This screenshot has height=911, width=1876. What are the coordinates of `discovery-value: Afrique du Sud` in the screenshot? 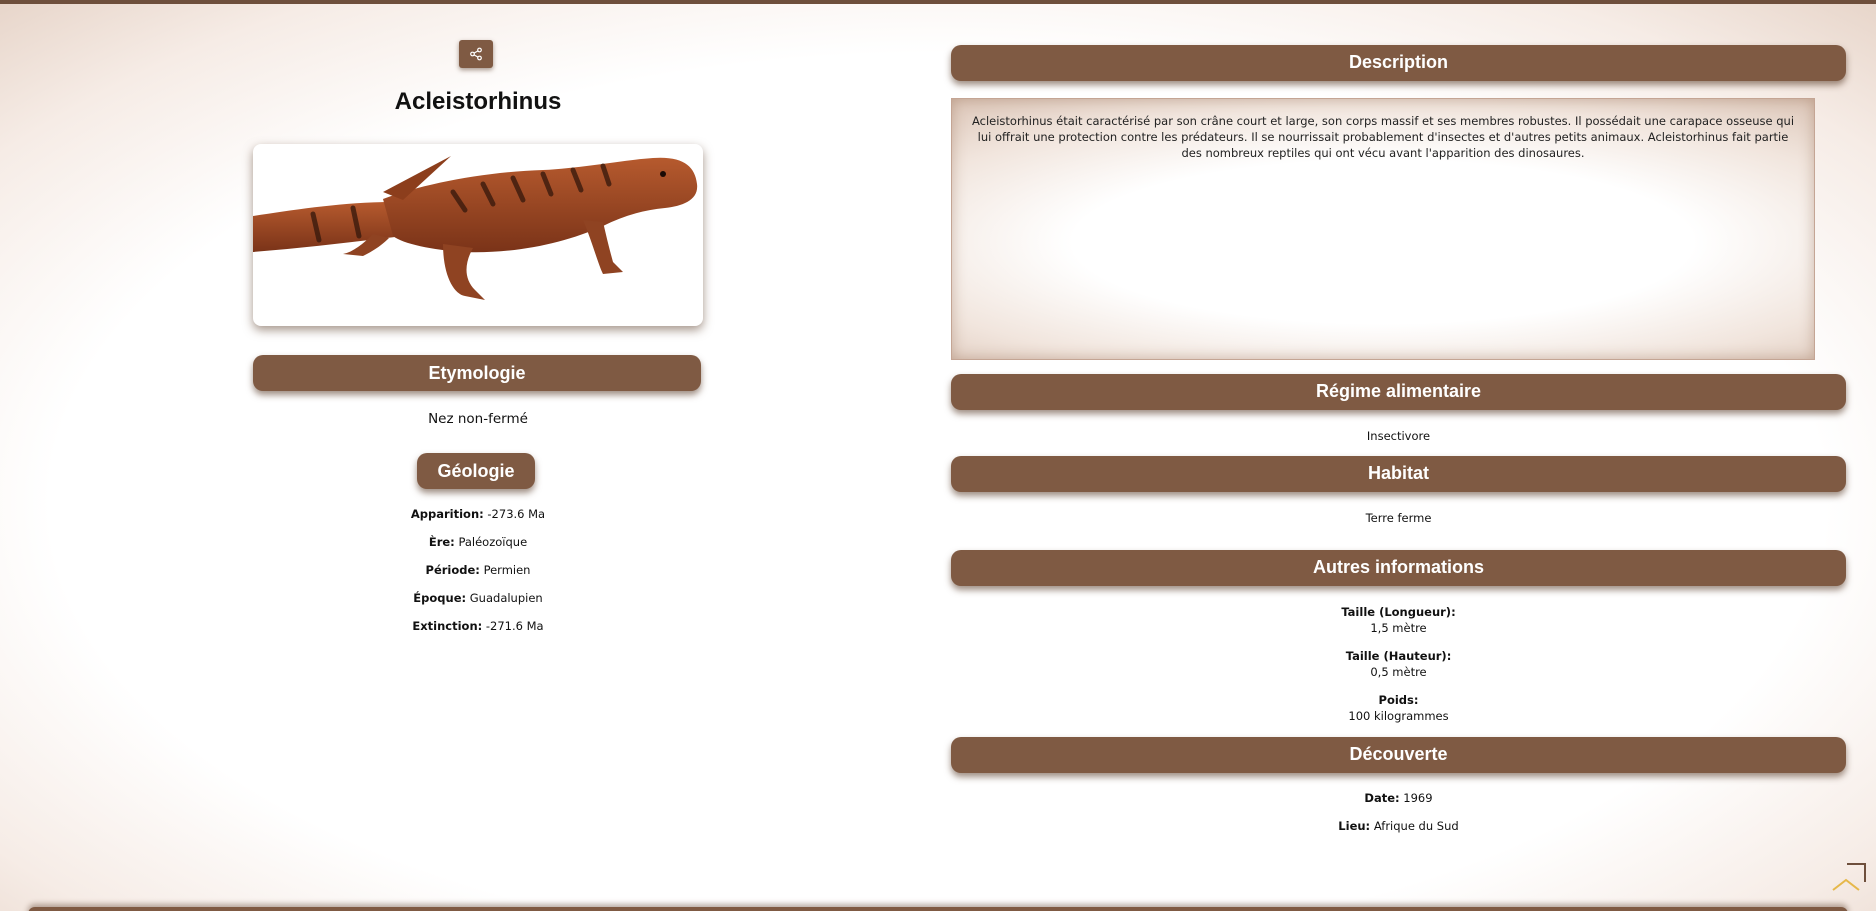 It's located at (1416, 826).